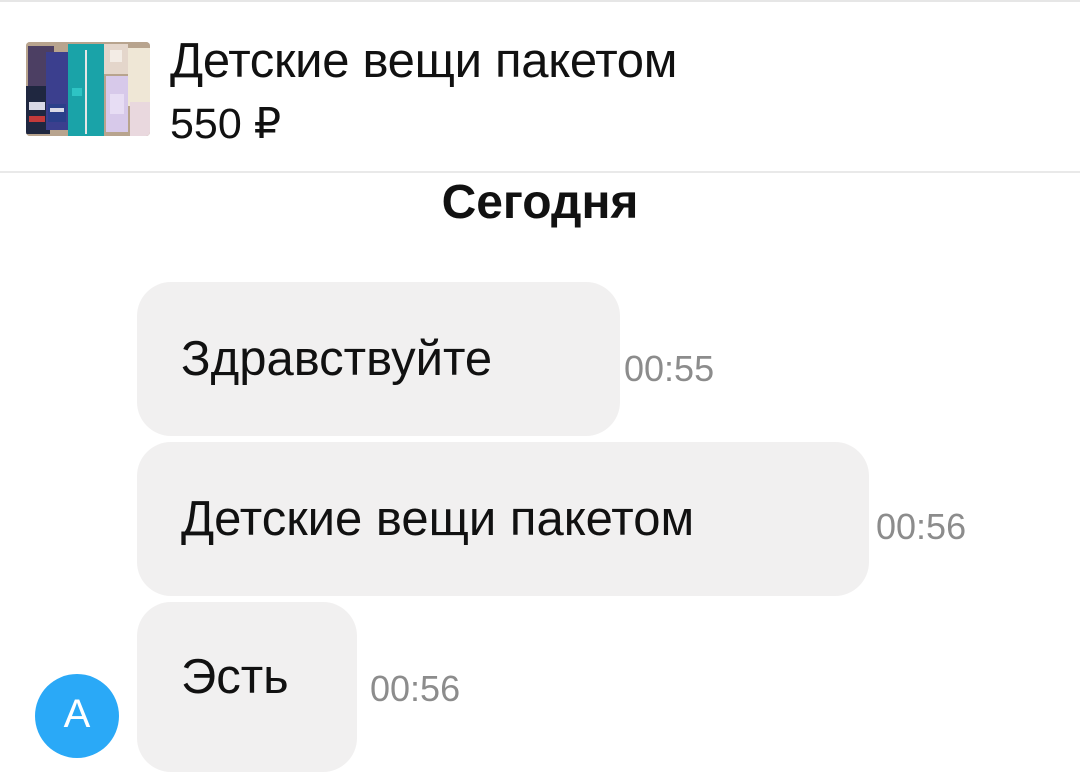 This screenshot has width=1080, height=772. I want to click on message-text: Детские вещи пакетом, so click(438, 519).